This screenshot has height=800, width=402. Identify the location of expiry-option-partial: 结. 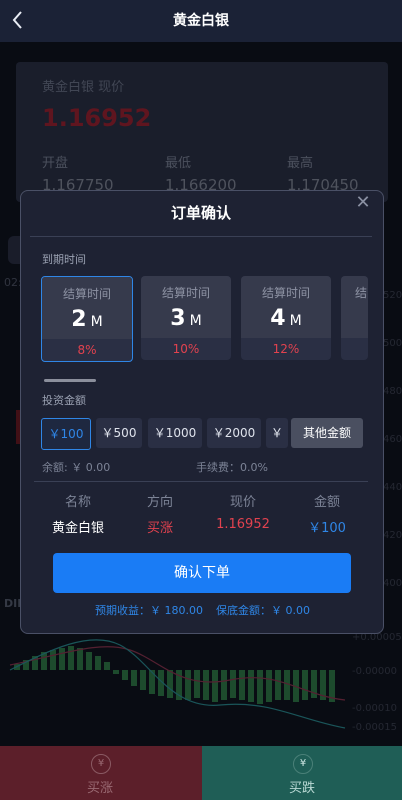
(354, 318).